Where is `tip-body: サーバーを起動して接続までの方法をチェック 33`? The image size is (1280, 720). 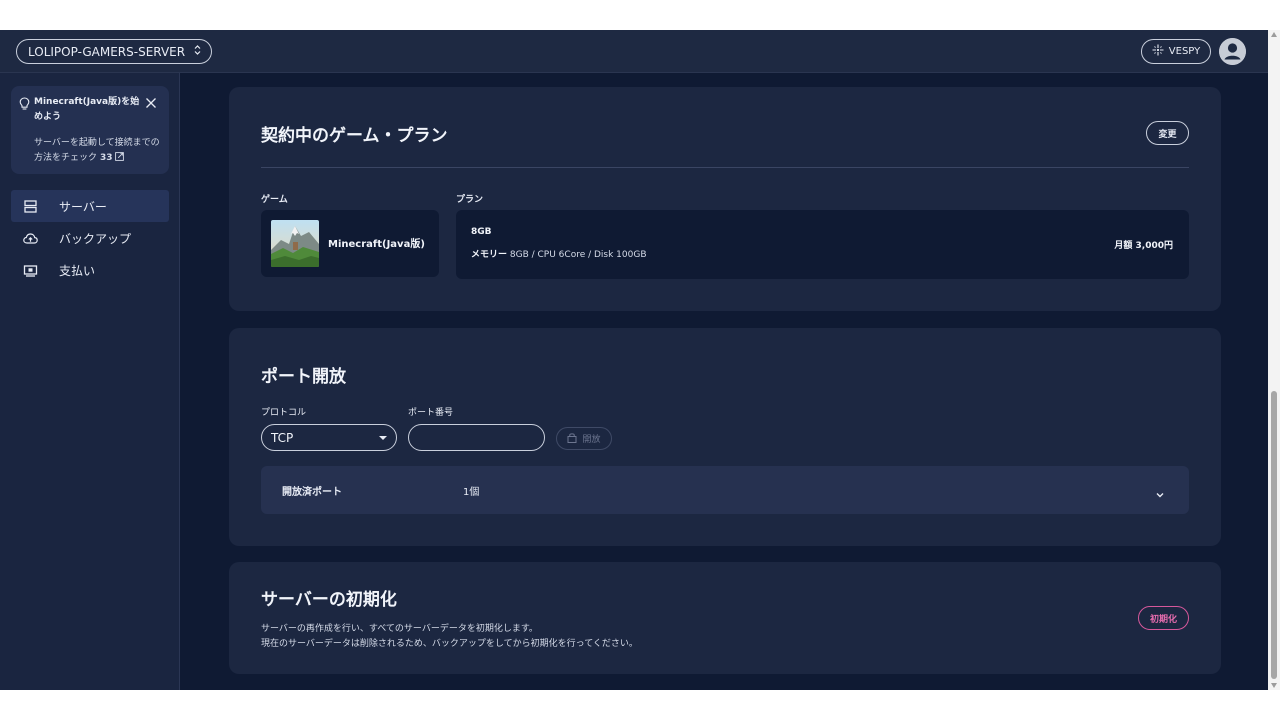
tip-body: サーバーを起動して接続までの方法をチェック 33 is located at coordinates (99, 151).